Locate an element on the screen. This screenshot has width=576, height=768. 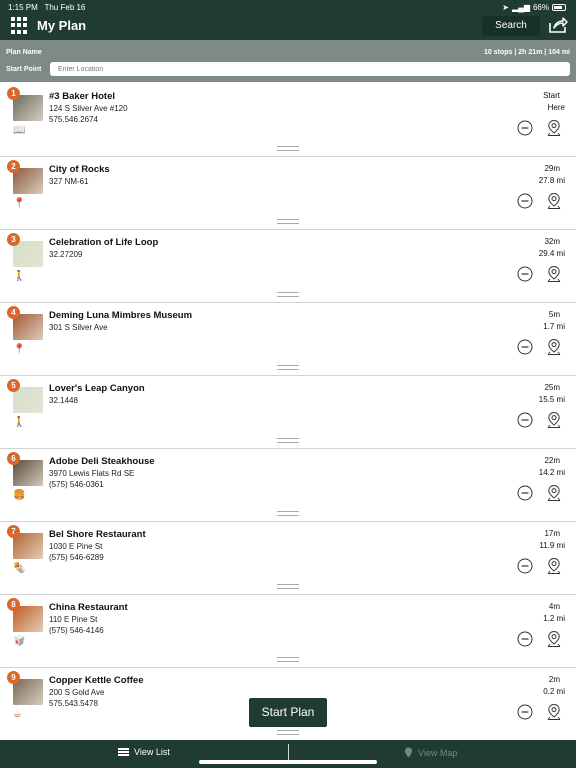
stop-phone: (575) 546-4146 is located at coordinates (76, 630).